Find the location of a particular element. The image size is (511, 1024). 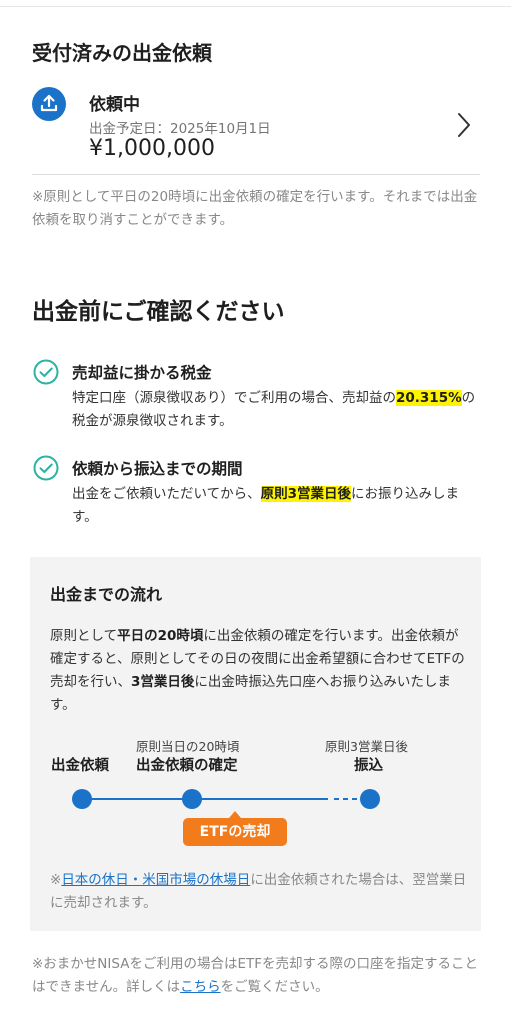

holiday-note: ※日本の休日・米国市場の休場日に出金依頼された場合は、翌営業日に売却されます。 is located at coordinates (260, 892).